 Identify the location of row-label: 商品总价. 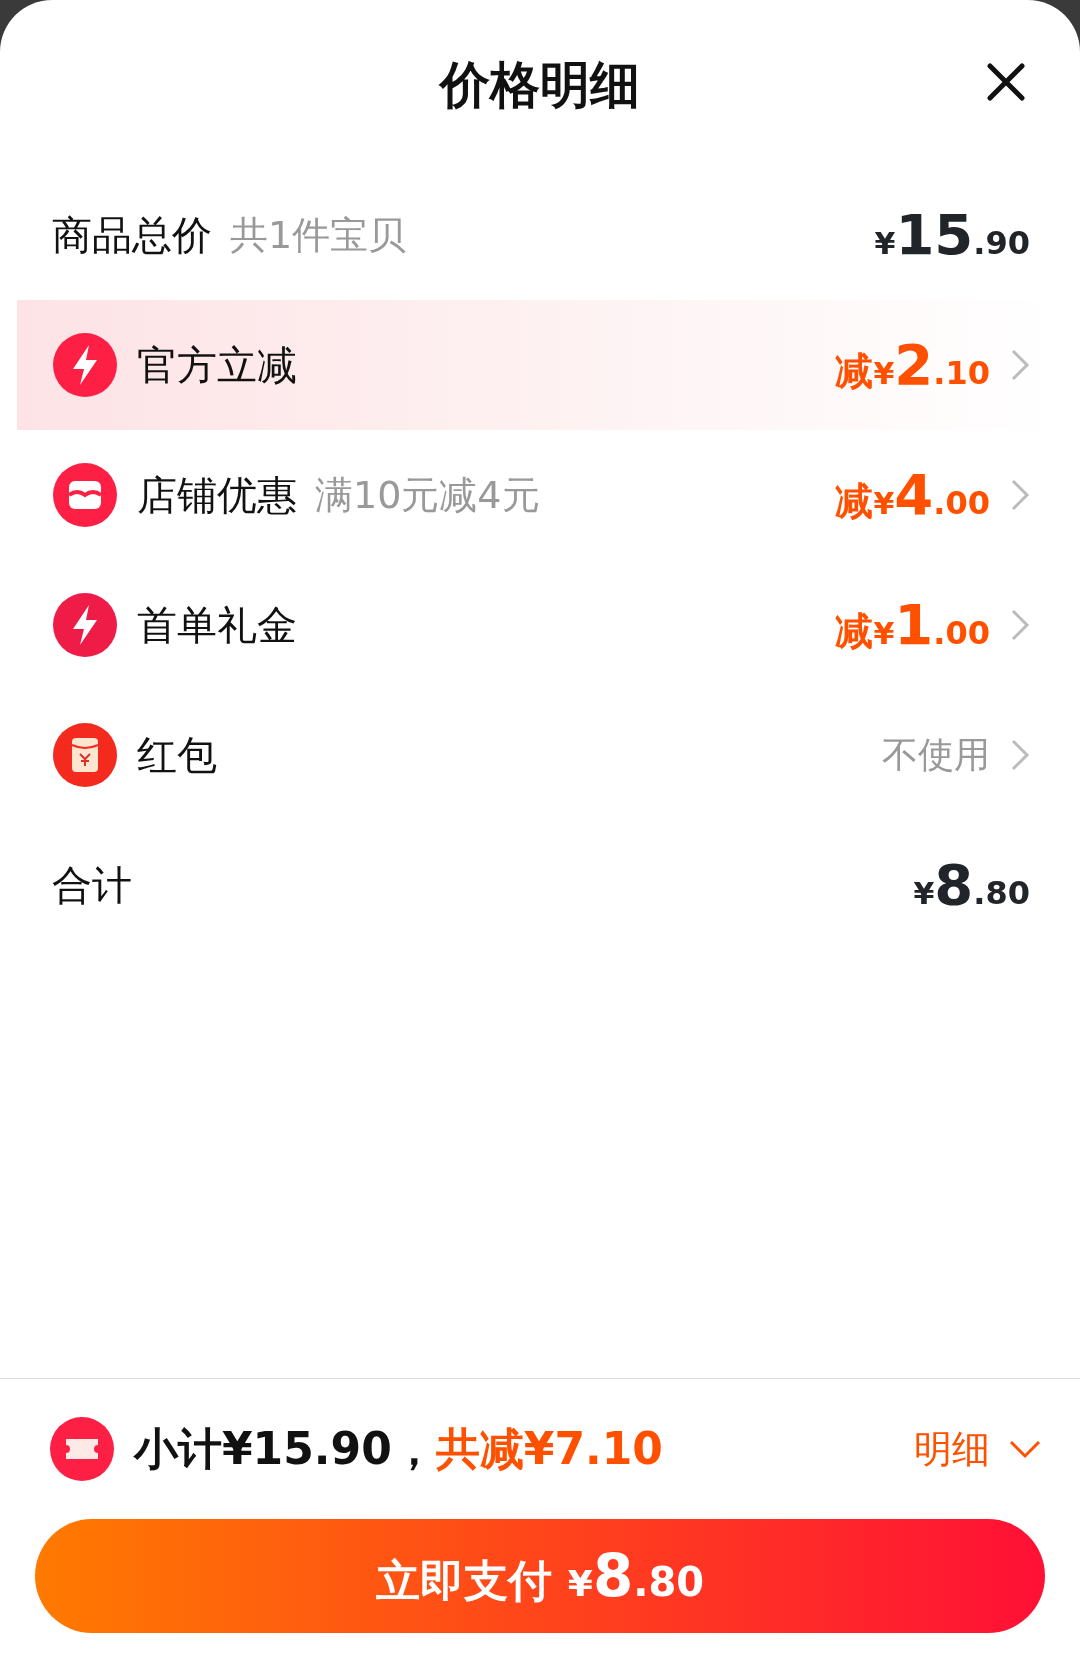
(132, 235).